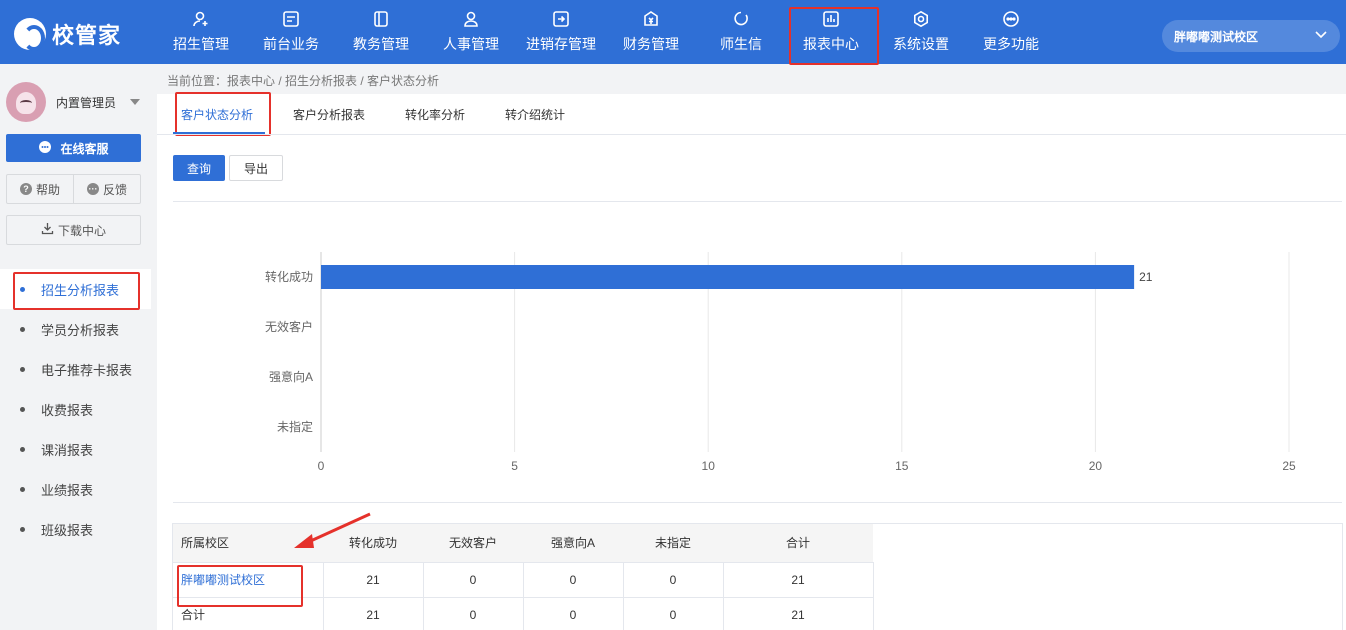 The height and width of the screenshot is (630, 1346). What do you see at coordinates (87, 35) in the screenshot?
I see `logo-text: 校管家` at bounding box center [87, 35].